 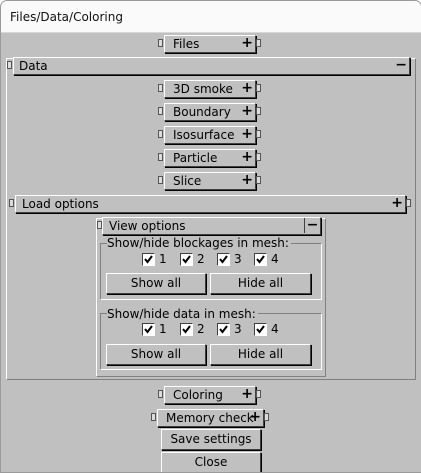 What do you see at coordinates (238, 329) in the screenshot?
I see `data-mesh-3-label: 3` at bounding box center [238, 329].